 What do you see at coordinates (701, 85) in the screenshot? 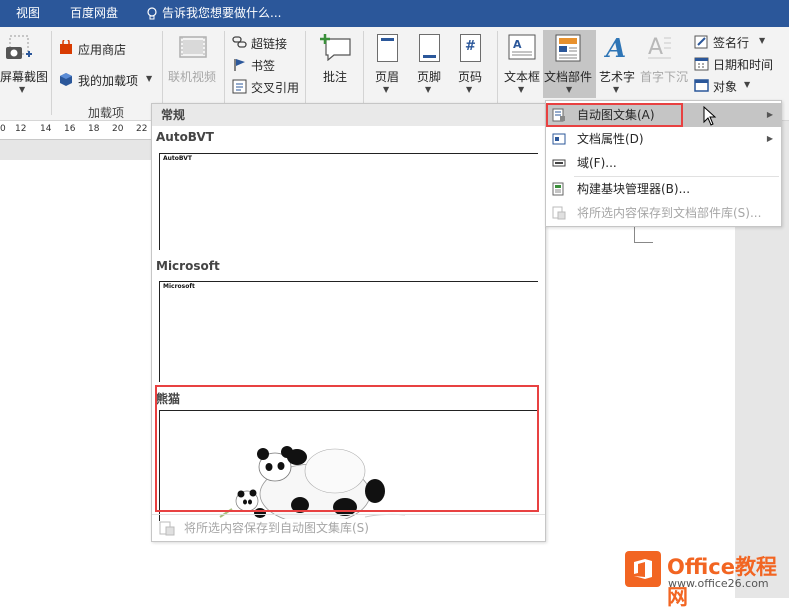
I see `object-icon` at bounding box center [701, 85].